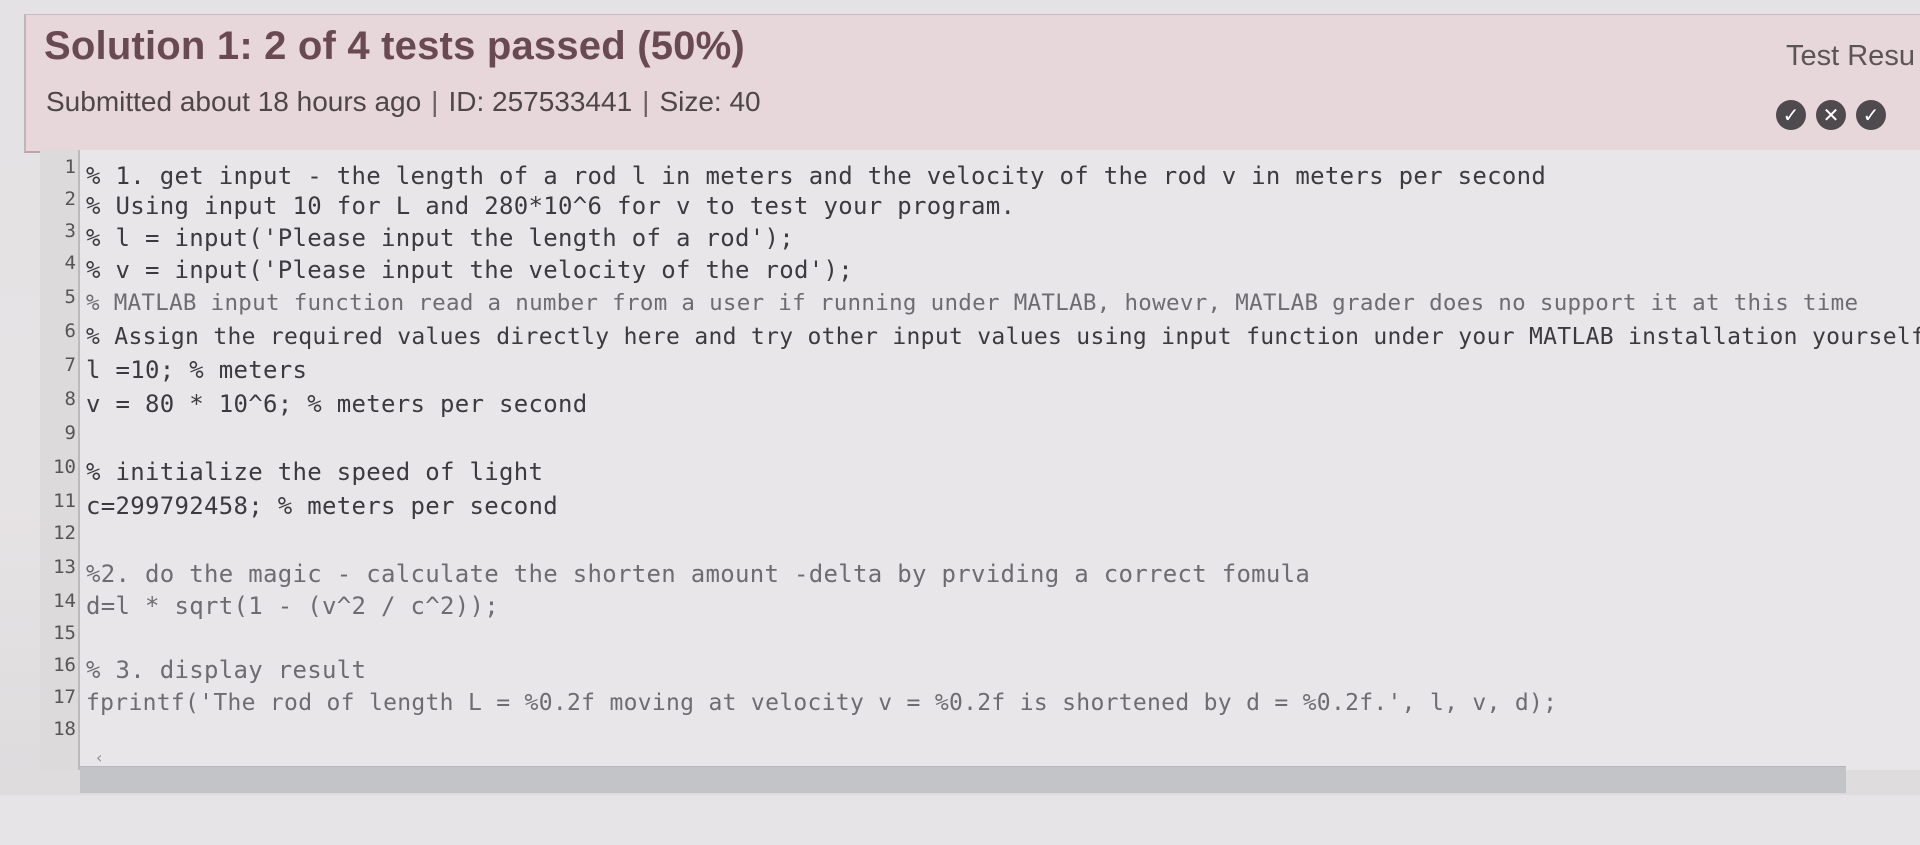  What do you see at coordinates (226, 670) in the screenshot?
I see `code-line: % 3. display result` at bounding box center [226, 670].